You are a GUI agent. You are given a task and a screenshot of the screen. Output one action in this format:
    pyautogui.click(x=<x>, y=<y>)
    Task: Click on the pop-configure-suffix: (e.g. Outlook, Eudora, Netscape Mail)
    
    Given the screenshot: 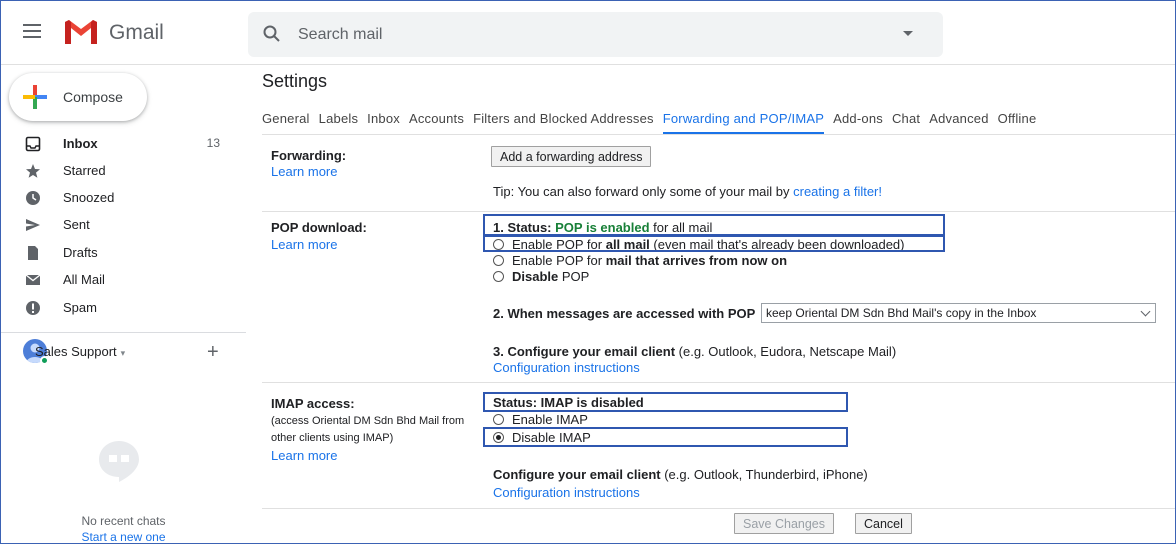 What is the action you would take?
    pyautogui.click(x=786, y=351)
    